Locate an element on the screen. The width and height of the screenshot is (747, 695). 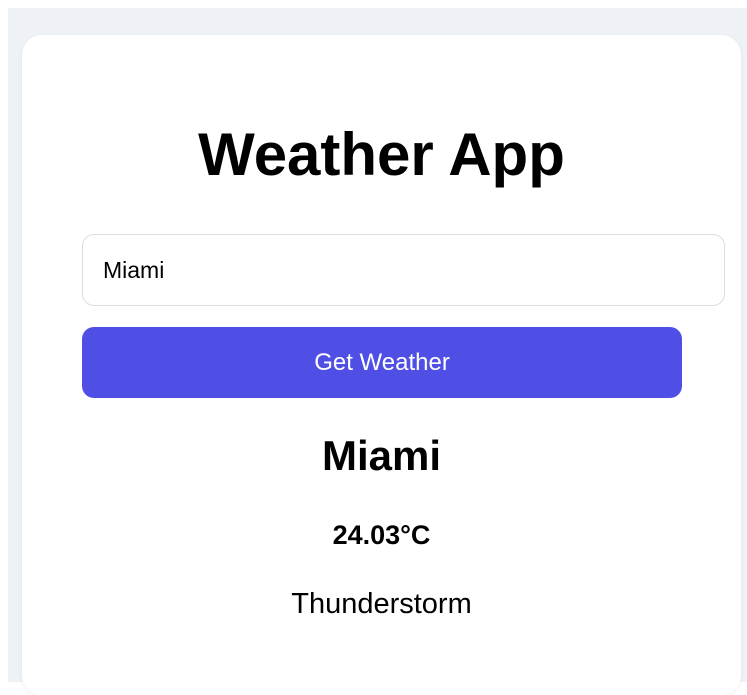
result-temperature: 24.03°C is located at coordinates (381, 535).